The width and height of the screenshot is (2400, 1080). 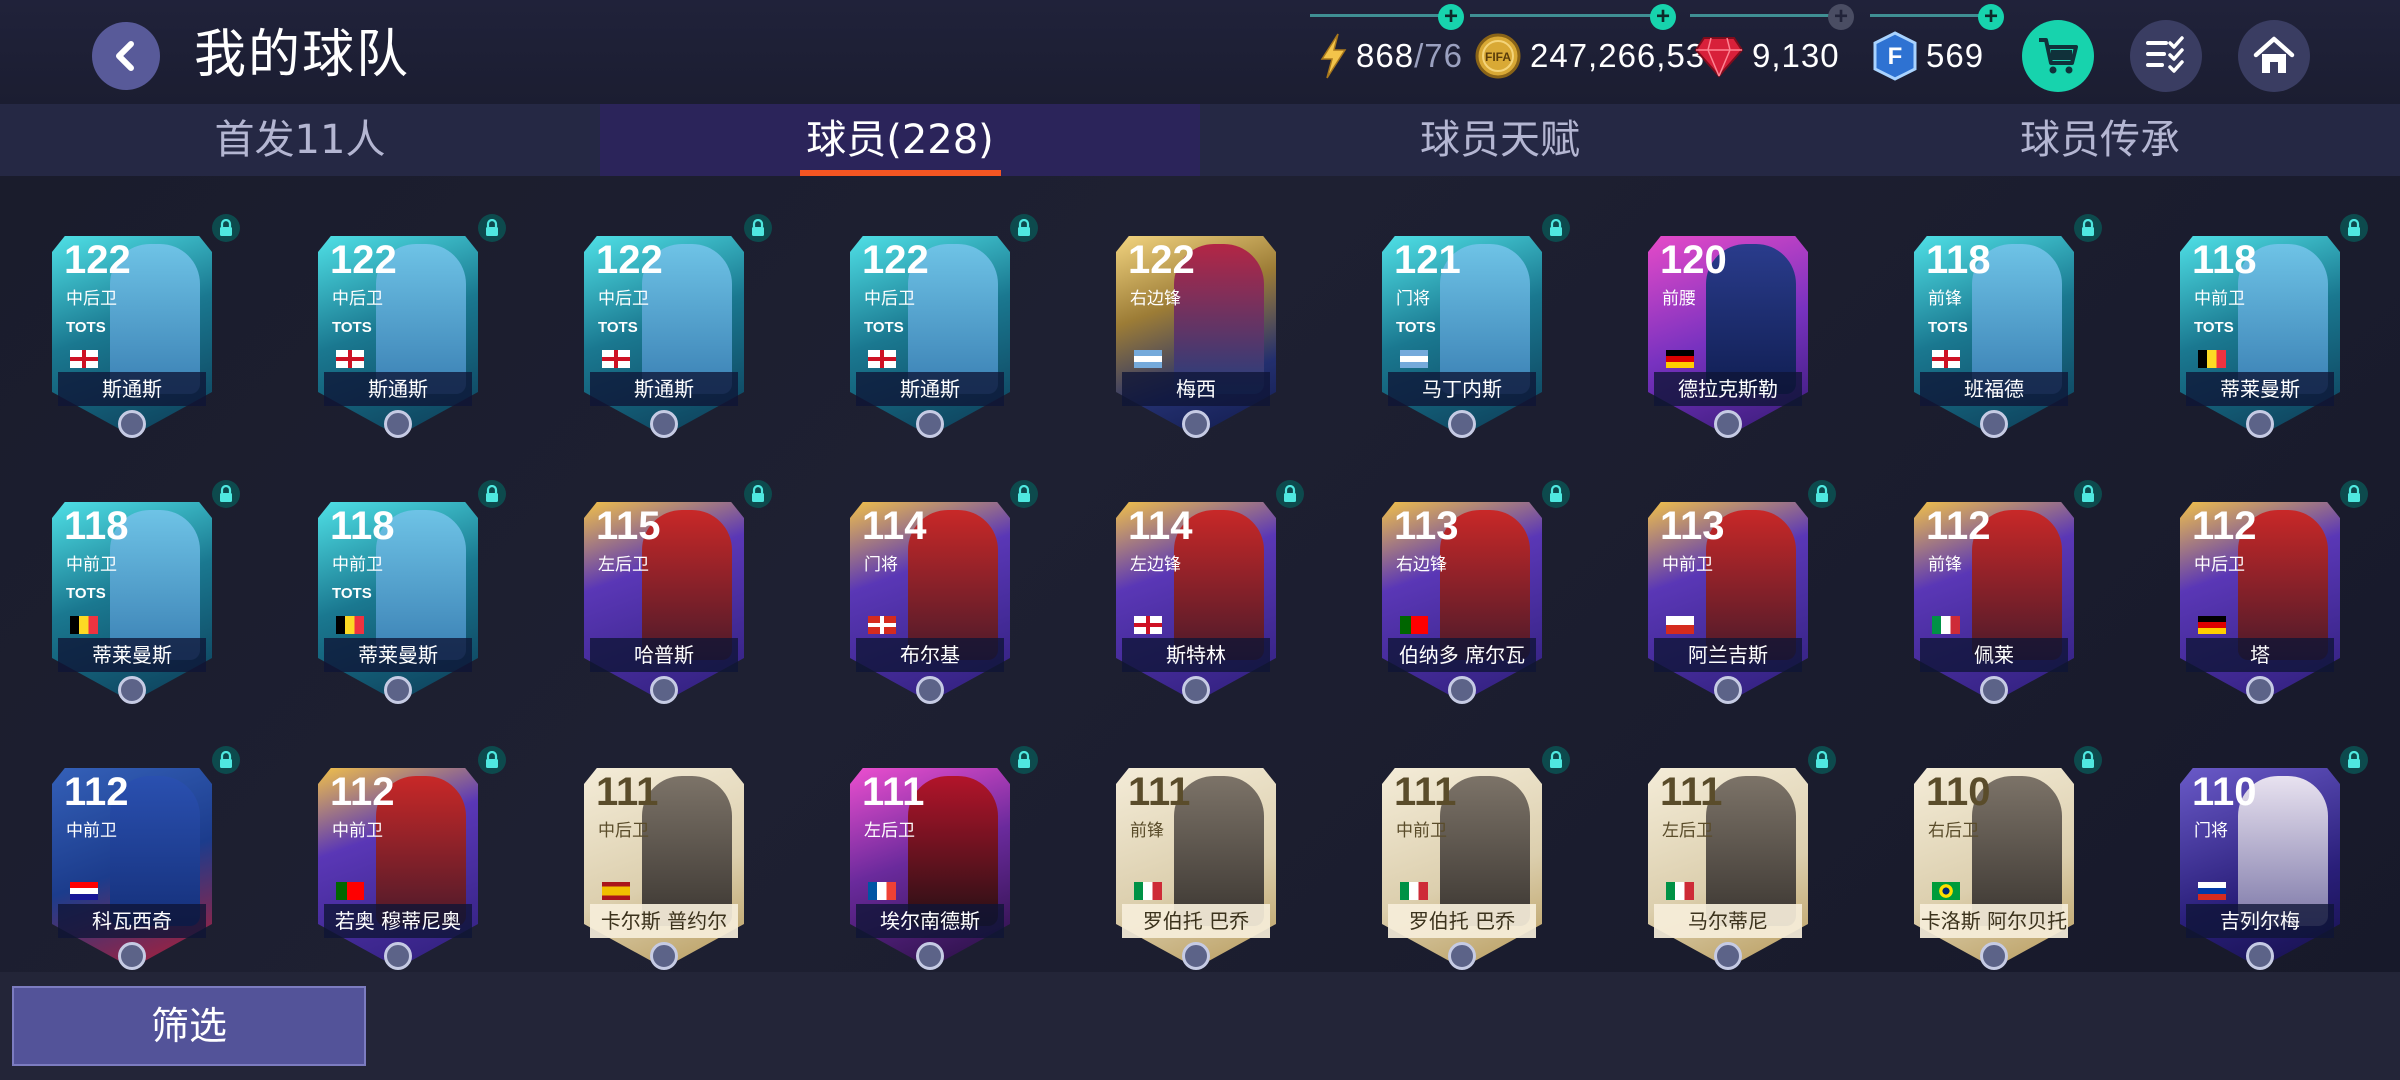 I want to click on tasks-button, so click(x=2166, y=56).